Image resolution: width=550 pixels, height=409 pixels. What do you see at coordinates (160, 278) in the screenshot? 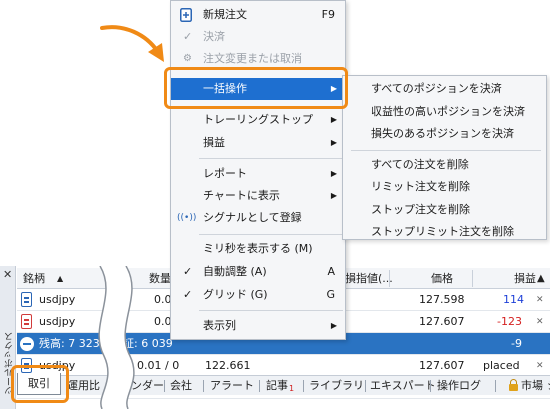
I see `header-volume: 数量` at bounding box center [160, 278].